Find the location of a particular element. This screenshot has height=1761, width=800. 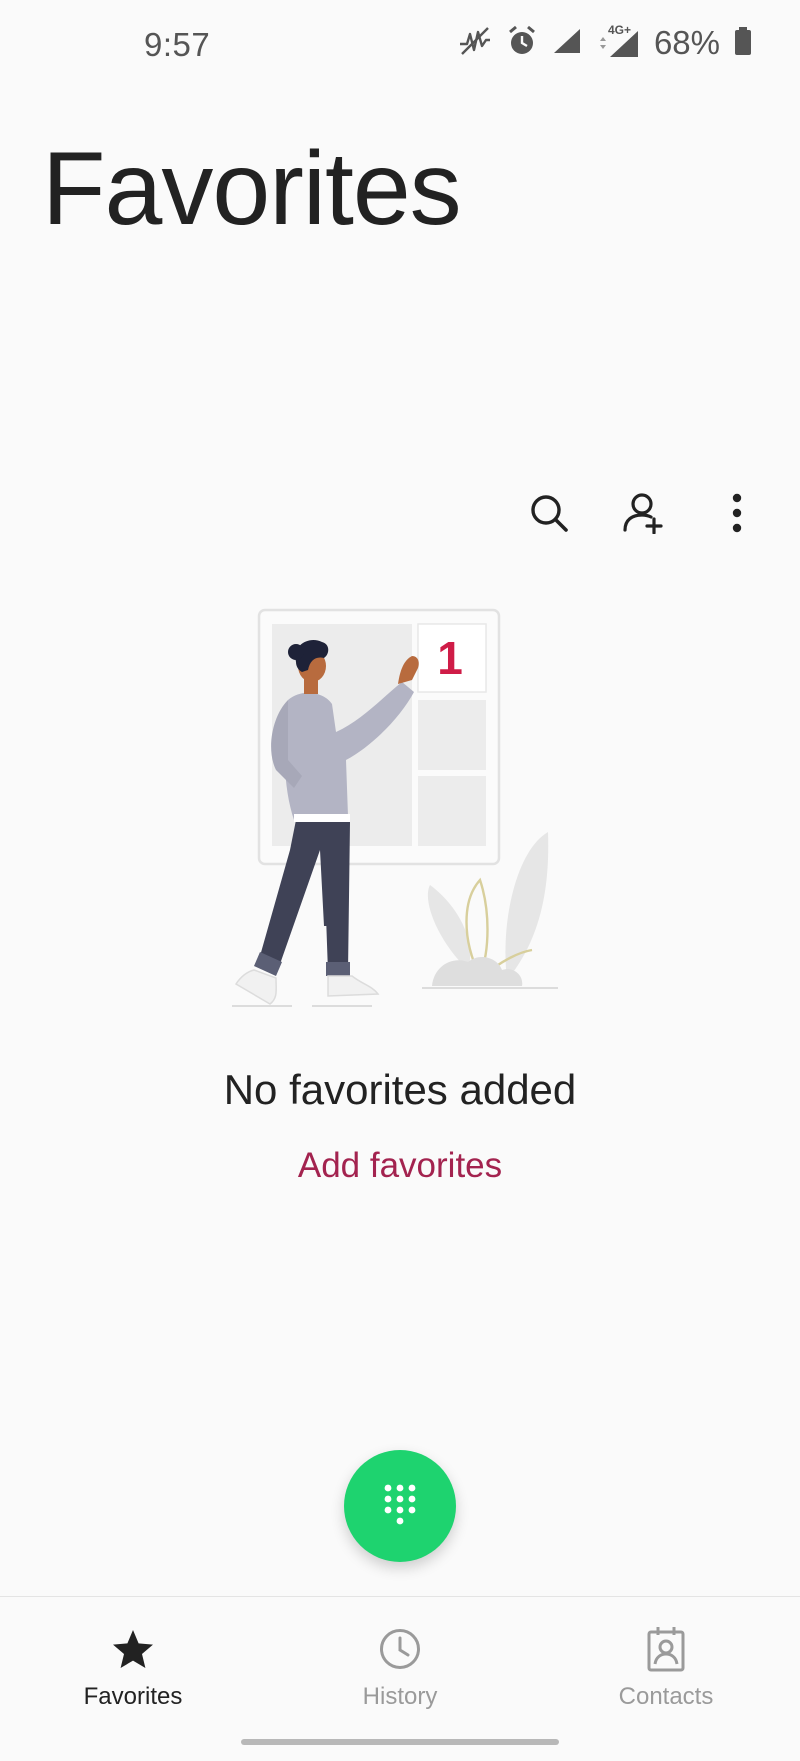

status-bar: 9:57 4G+ 68% is located at coordinates (400, 46).